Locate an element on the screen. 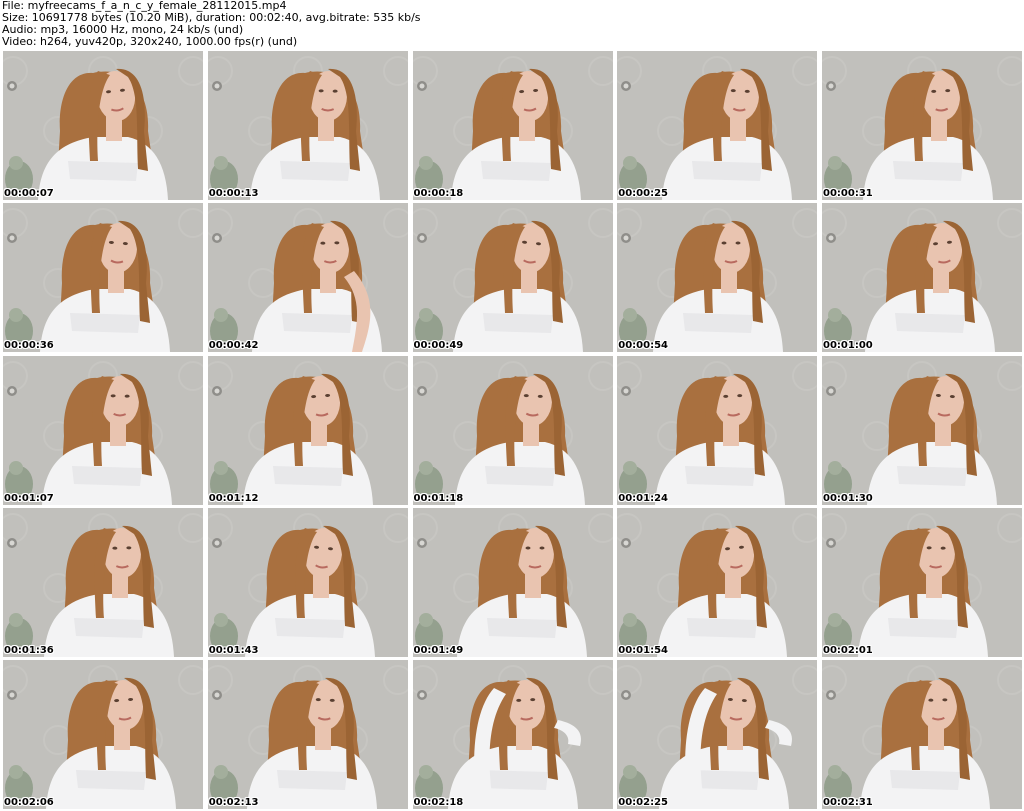  video-thumbnail: 00:01:07 is located at coordinates (103, 430).